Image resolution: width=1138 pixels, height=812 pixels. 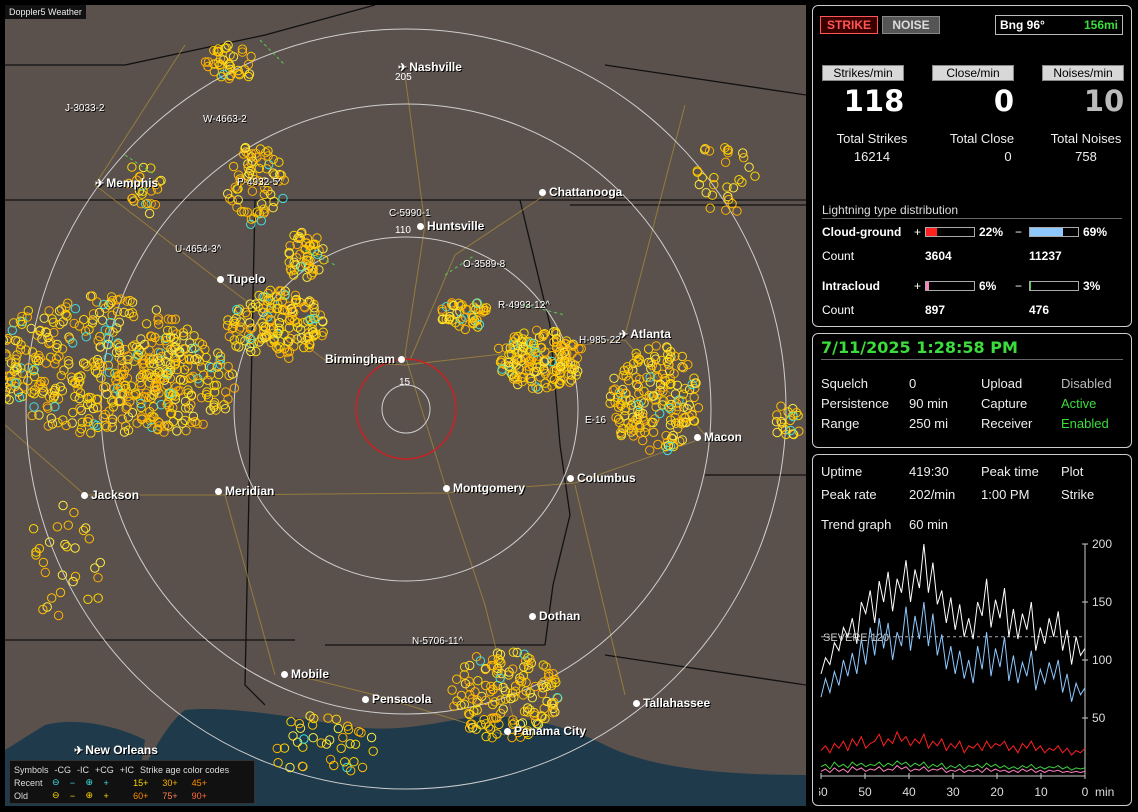 What do you see at coordinates (225, 119) in the screenshot?
I see `storm-label: W-4663-2` at bounding box center [225, 119].